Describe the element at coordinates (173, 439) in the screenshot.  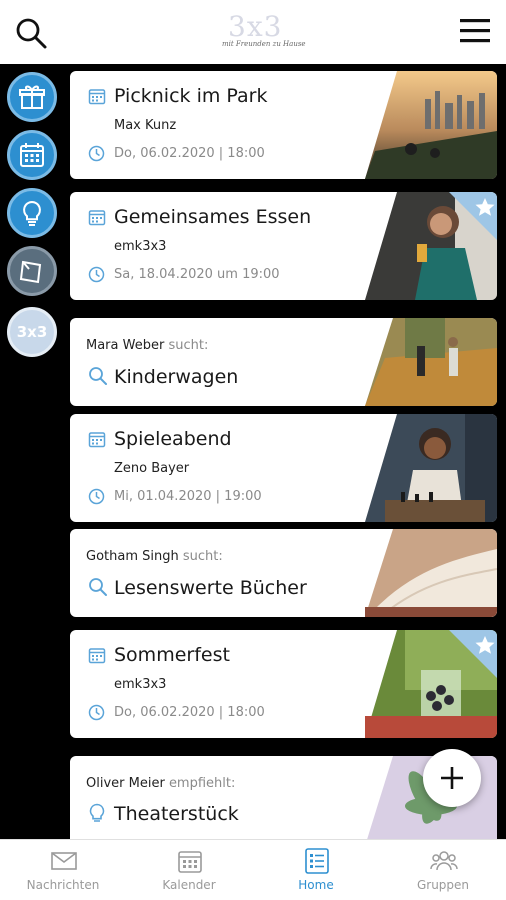
I see `event-title: Spieleabend` at that location.